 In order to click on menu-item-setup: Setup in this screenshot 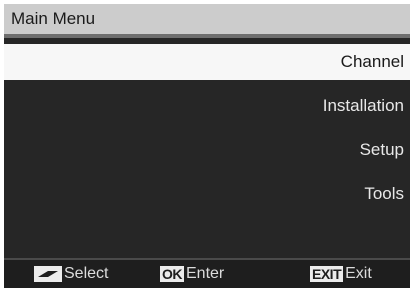, I will do `click(207, 150)`.